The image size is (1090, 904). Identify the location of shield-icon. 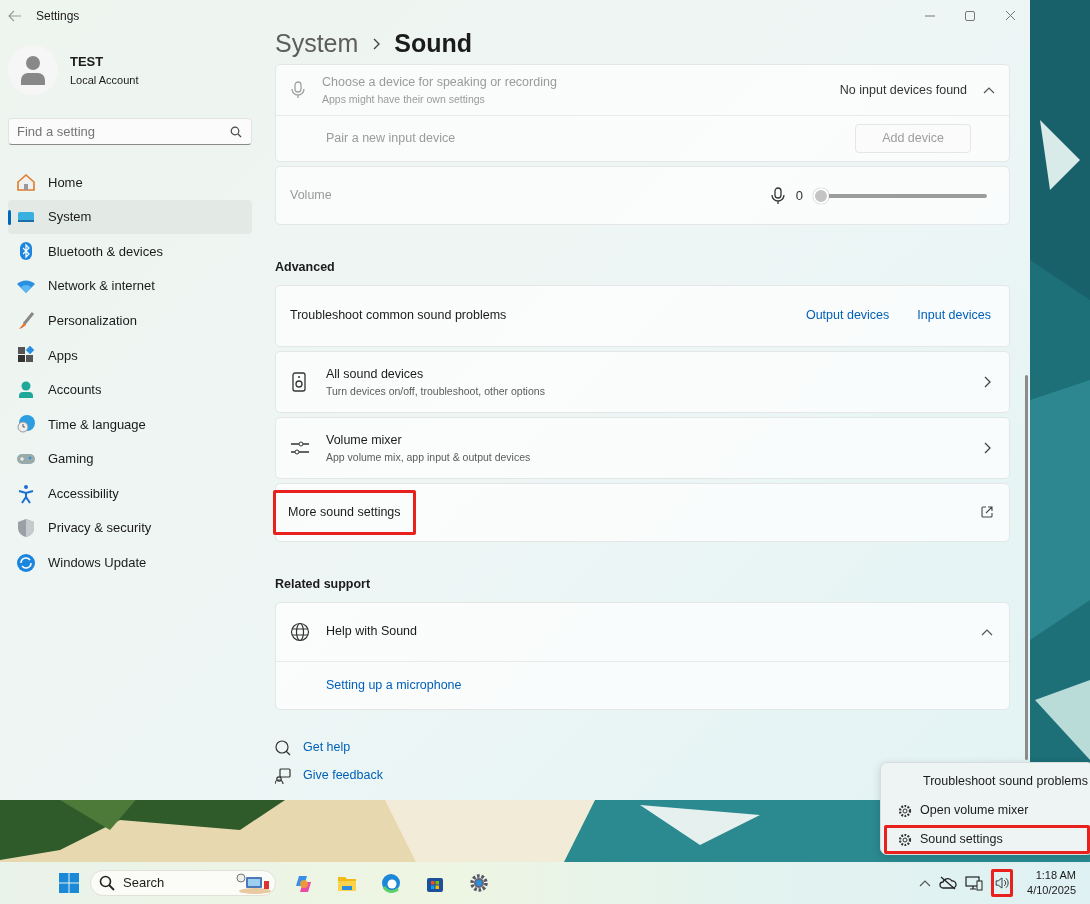
(26, 528).